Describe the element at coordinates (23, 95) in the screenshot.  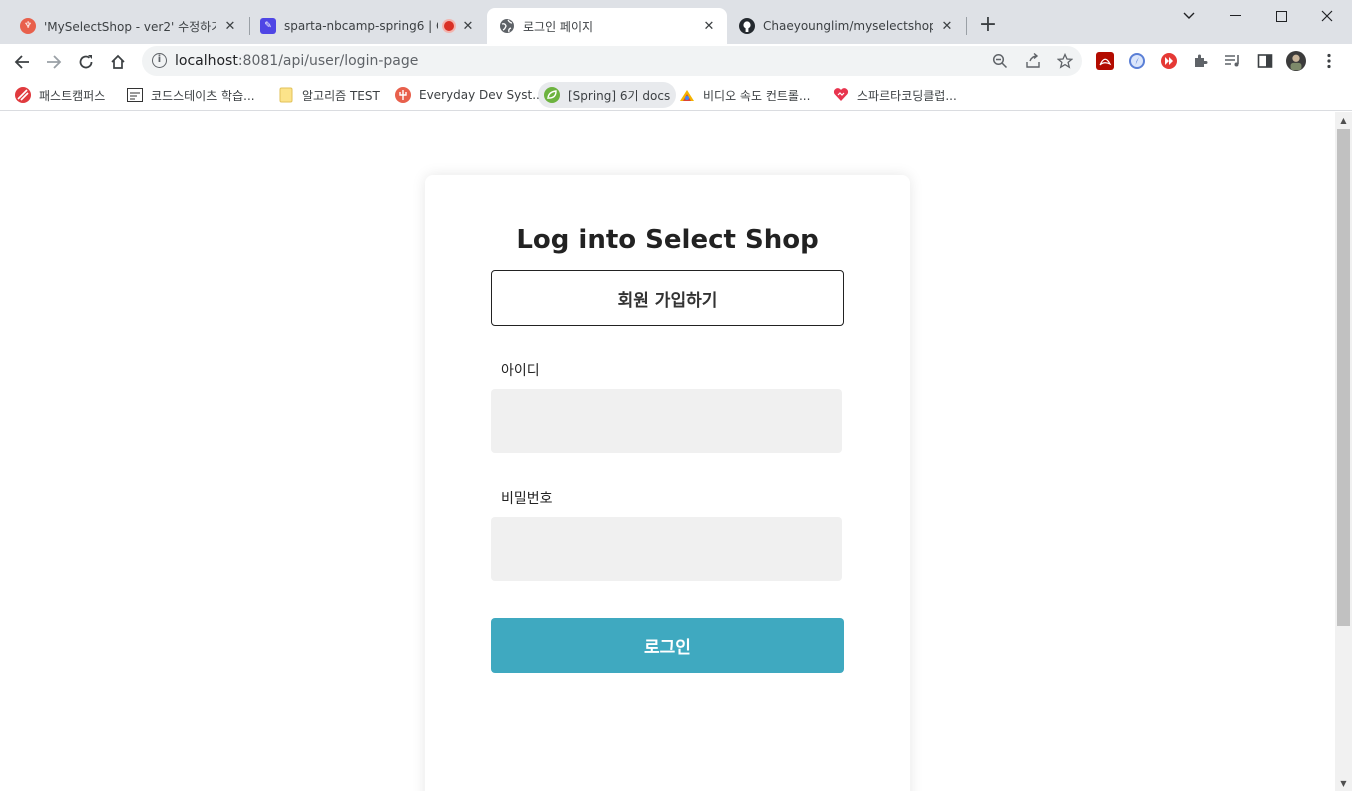
I see `fastcampus-icon` at that location.